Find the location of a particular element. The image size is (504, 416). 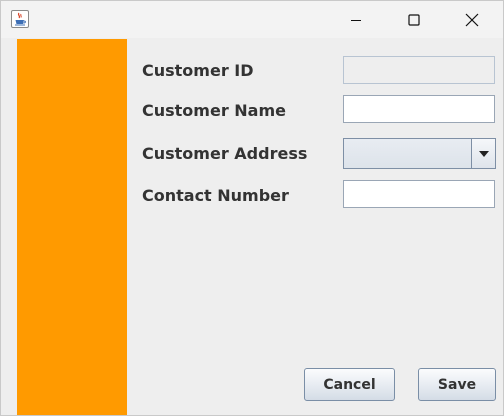

maximize-icon is located at coordinates (414, 19).